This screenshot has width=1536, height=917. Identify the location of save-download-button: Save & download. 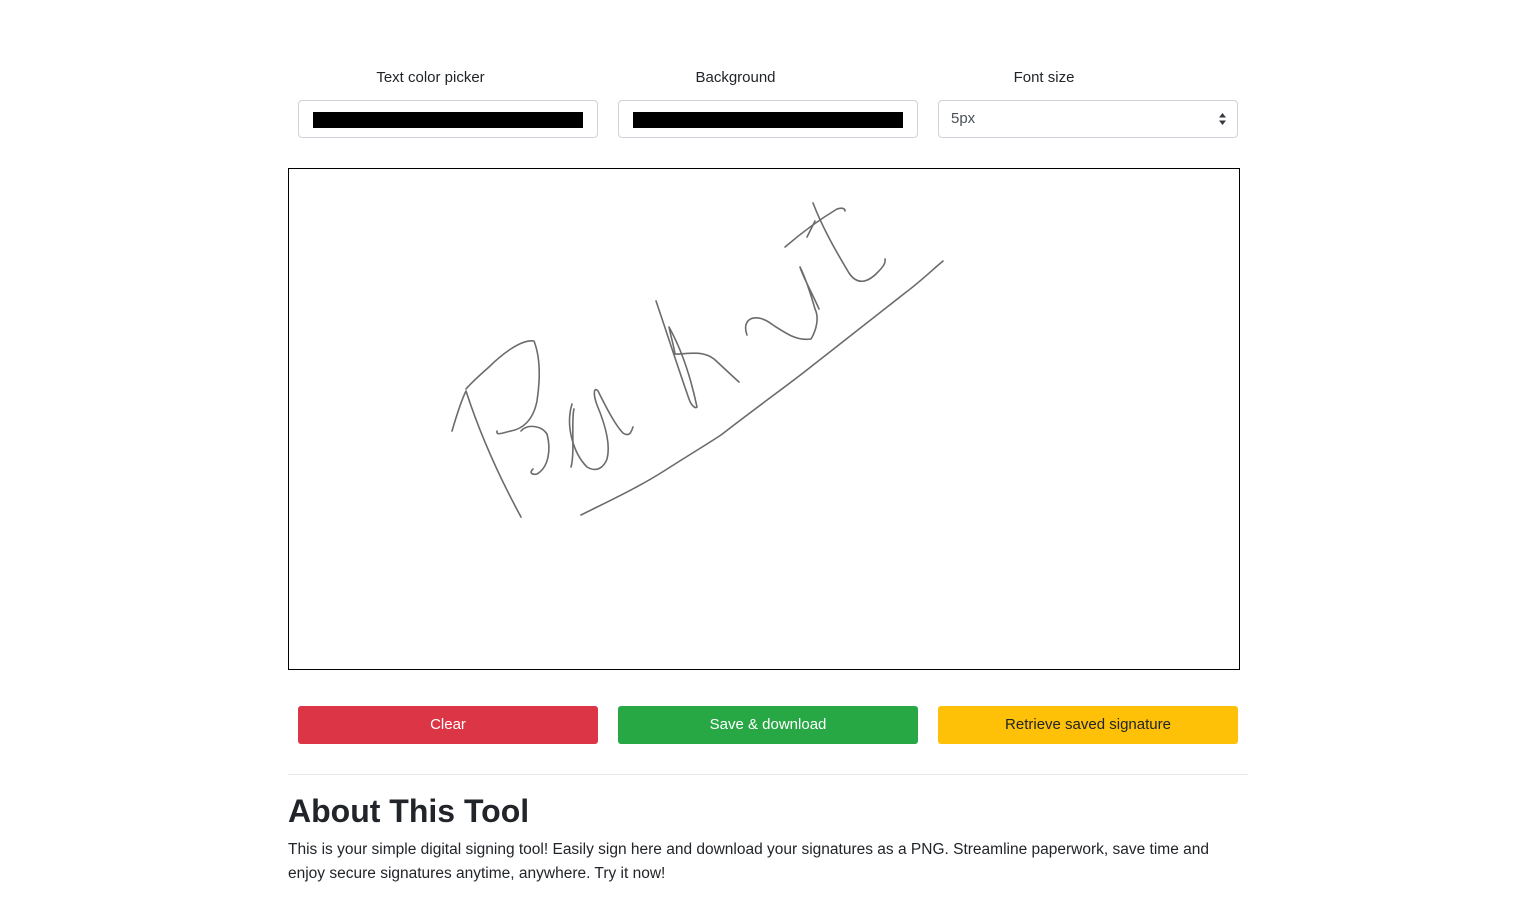
(768, 725).